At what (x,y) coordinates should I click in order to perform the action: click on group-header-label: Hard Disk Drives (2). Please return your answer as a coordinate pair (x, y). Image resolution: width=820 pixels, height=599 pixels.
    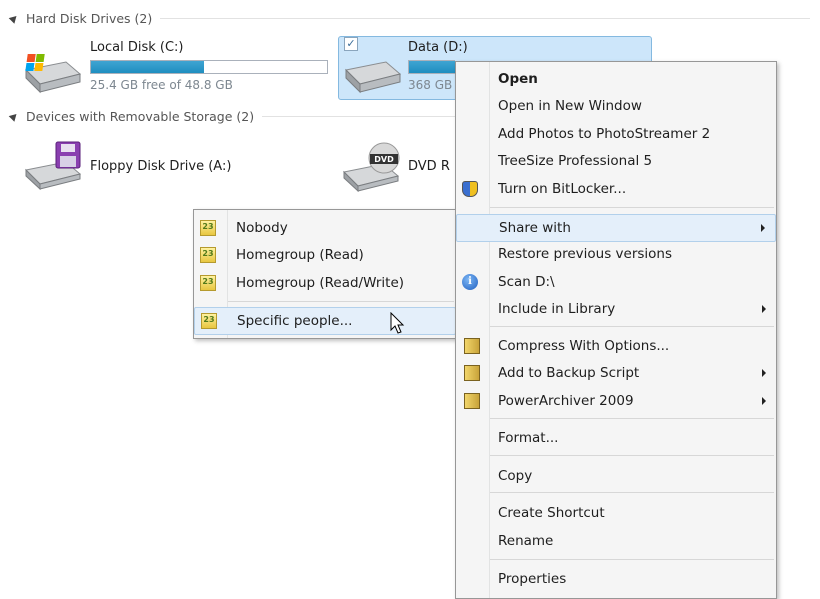
    Looking at the image, I should click on (89, 18).